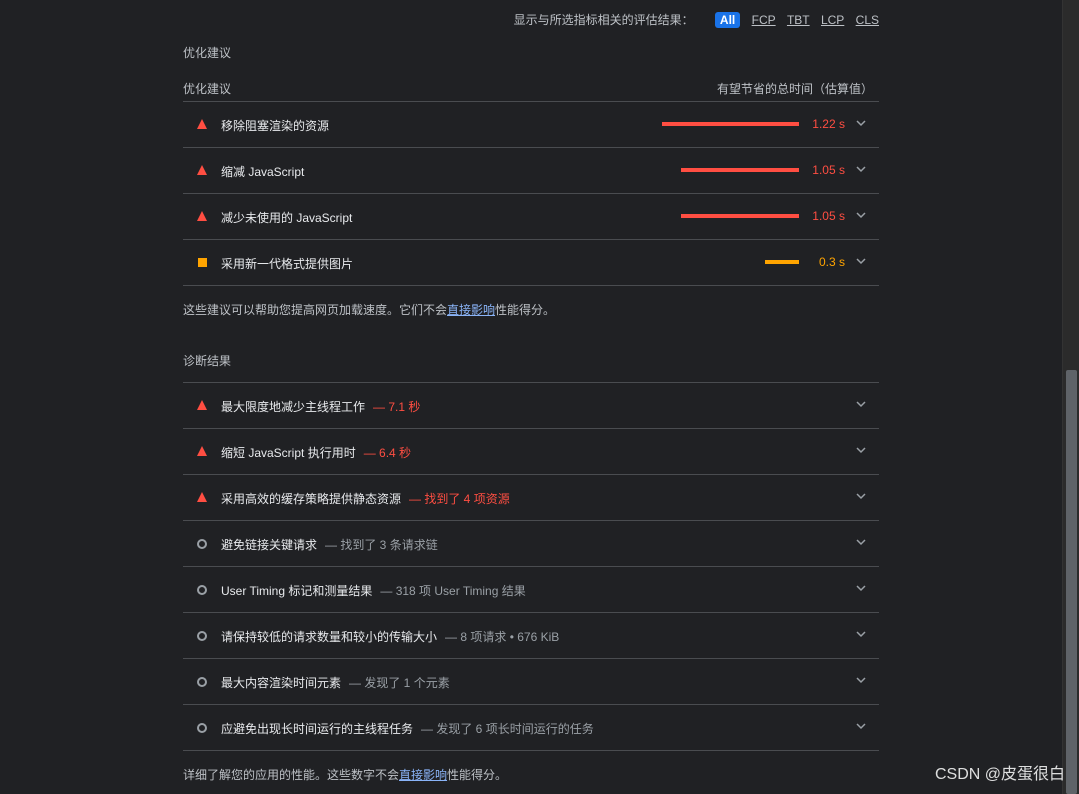  What do you see at coordinates (207, 361) in the screenshot?
I see `diagnostics-section-title: 诊断结果` at bounding box center [207, 361].